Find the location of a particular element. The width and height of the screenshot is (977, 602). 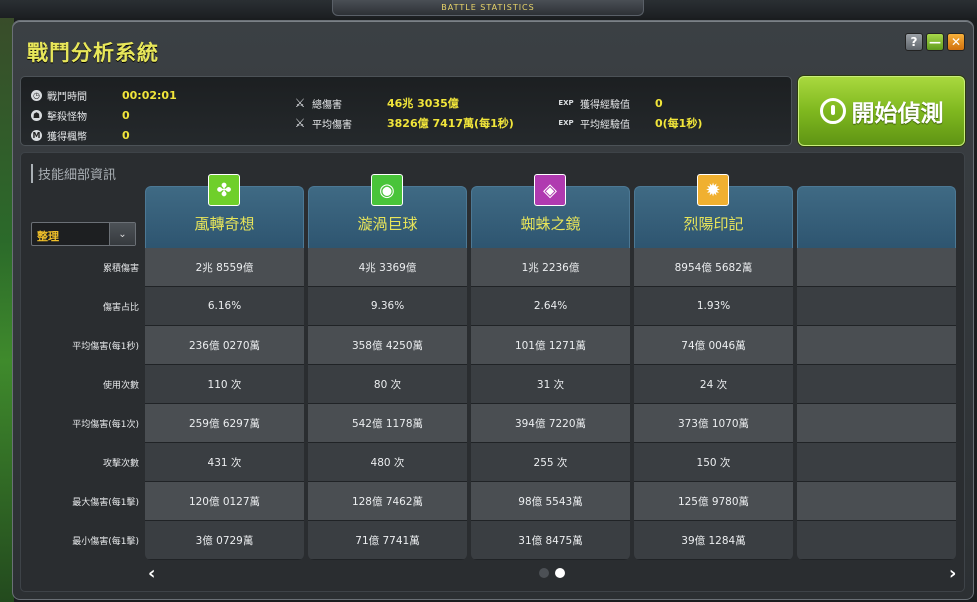

skill-stats is located at coordinates (876, 404).